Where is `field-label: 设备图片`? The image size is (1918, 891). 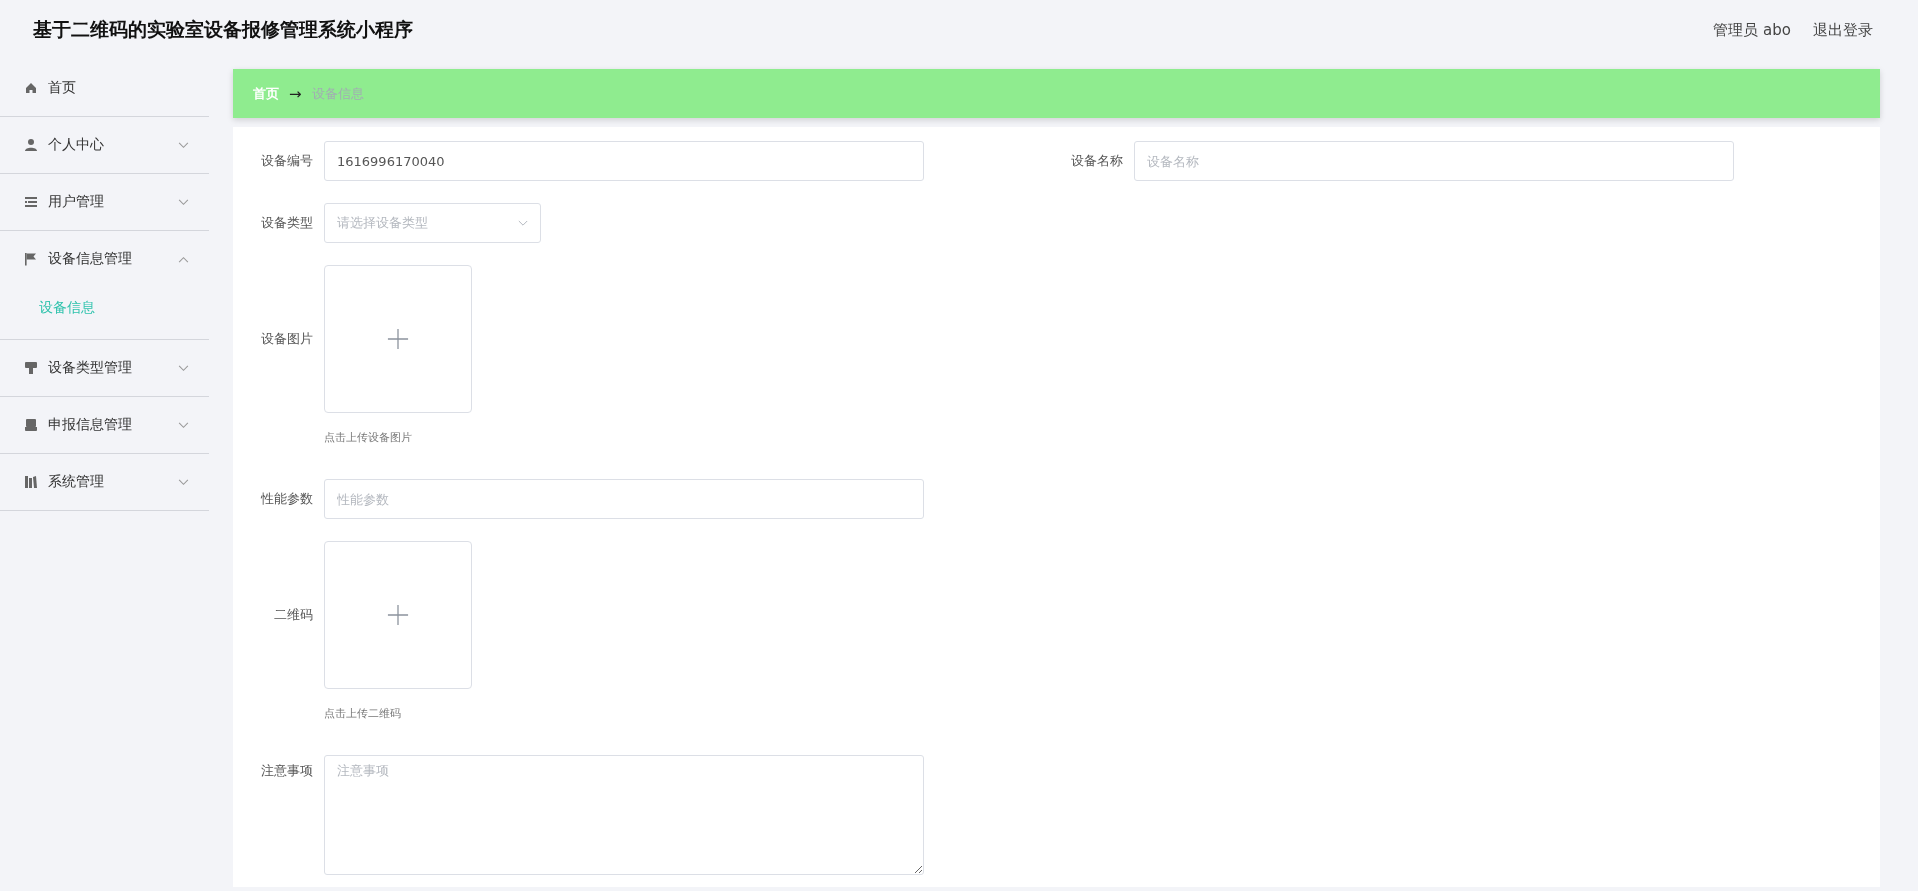 field-label: 设备图片 is located at coordinates (286, 339).